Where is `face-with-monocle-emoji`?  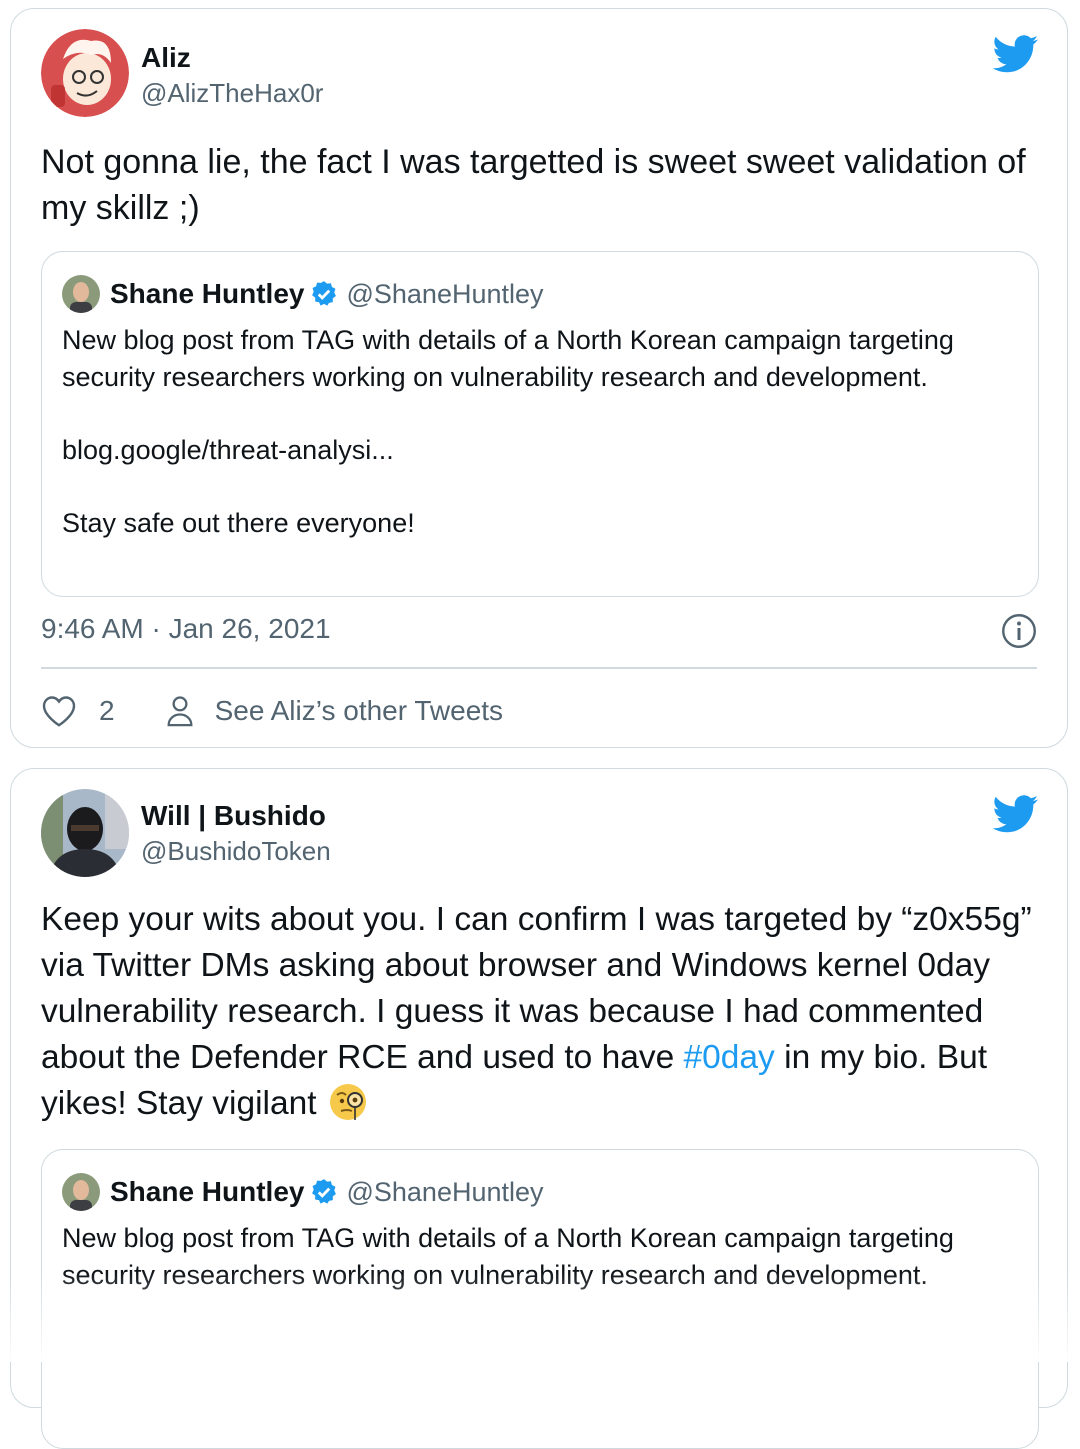 face-with-monocle-emoji is located at coordinates (347, 1102).